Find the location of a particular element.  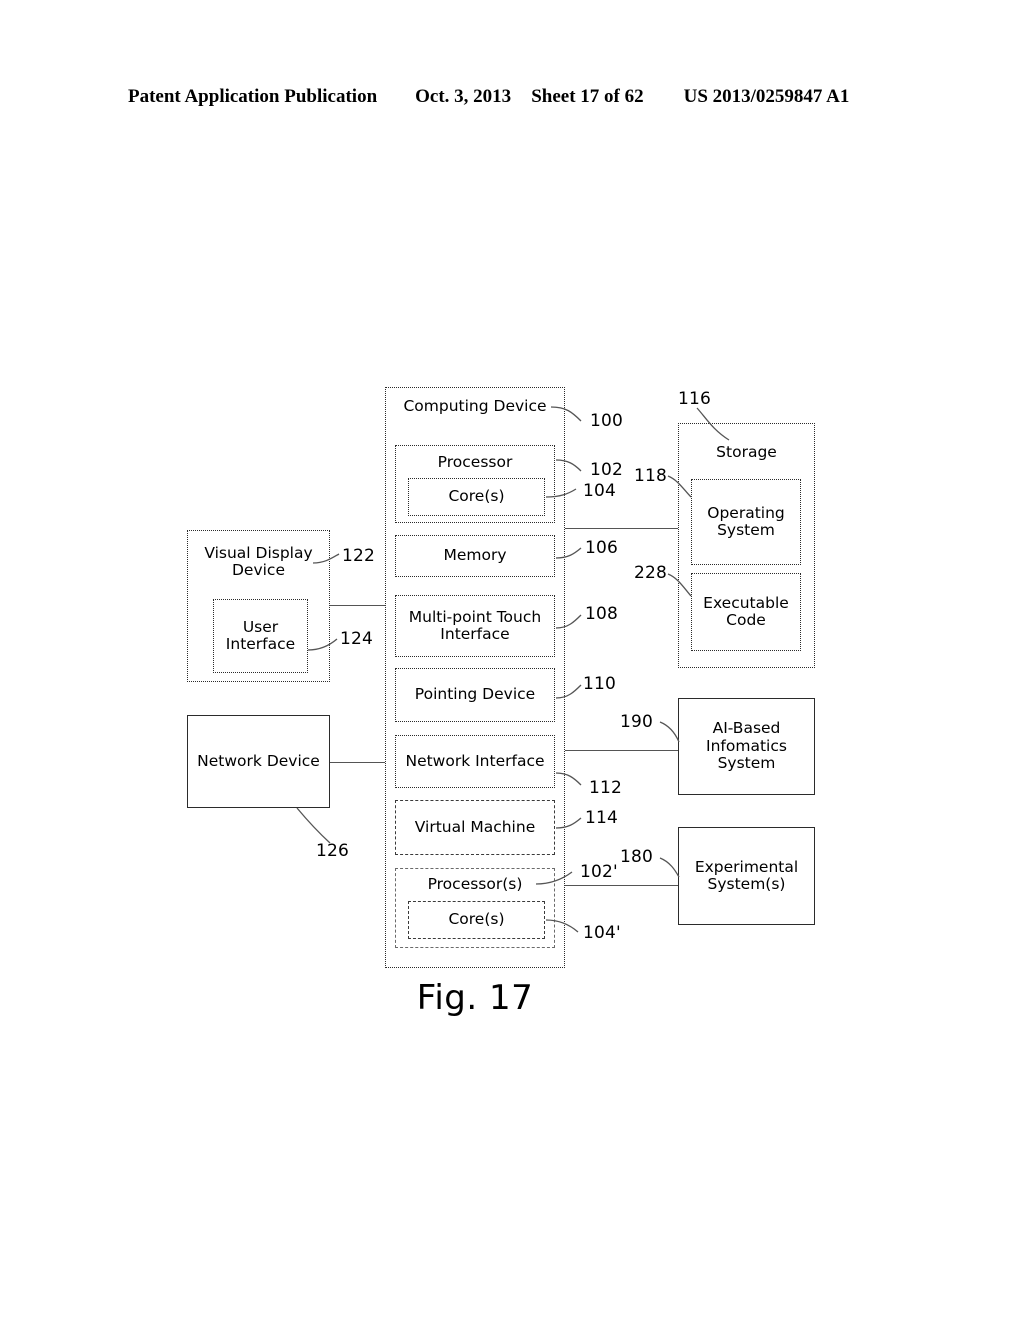

connector-display-to-computing is located at coordinates (357, 605).